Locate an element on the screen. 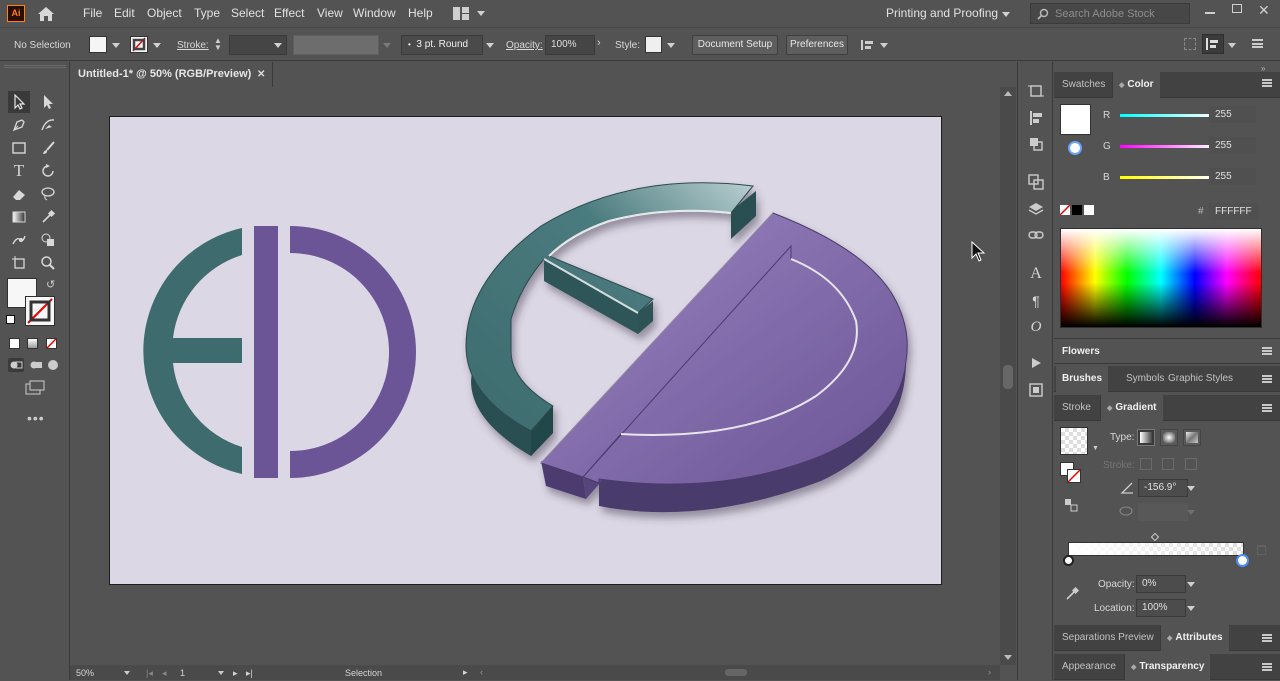  actions-play-icon is located at coordinates (1036, 365).